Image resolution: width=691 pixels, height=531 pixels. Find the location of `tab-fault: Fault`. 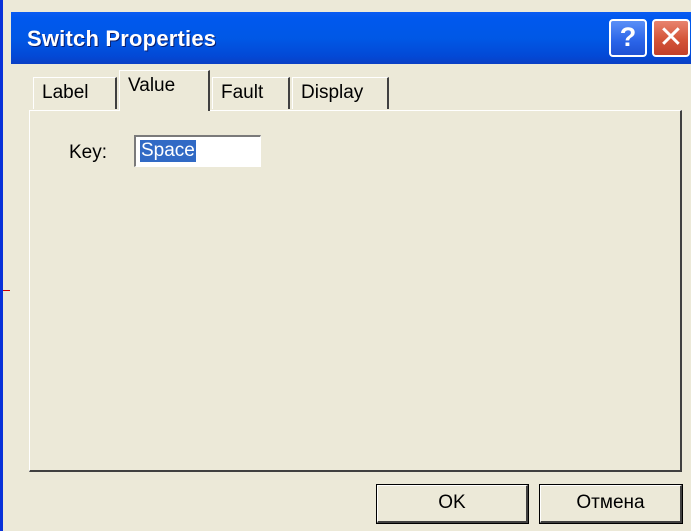

tab-fault: Fault is located at coordinates (251, 93).